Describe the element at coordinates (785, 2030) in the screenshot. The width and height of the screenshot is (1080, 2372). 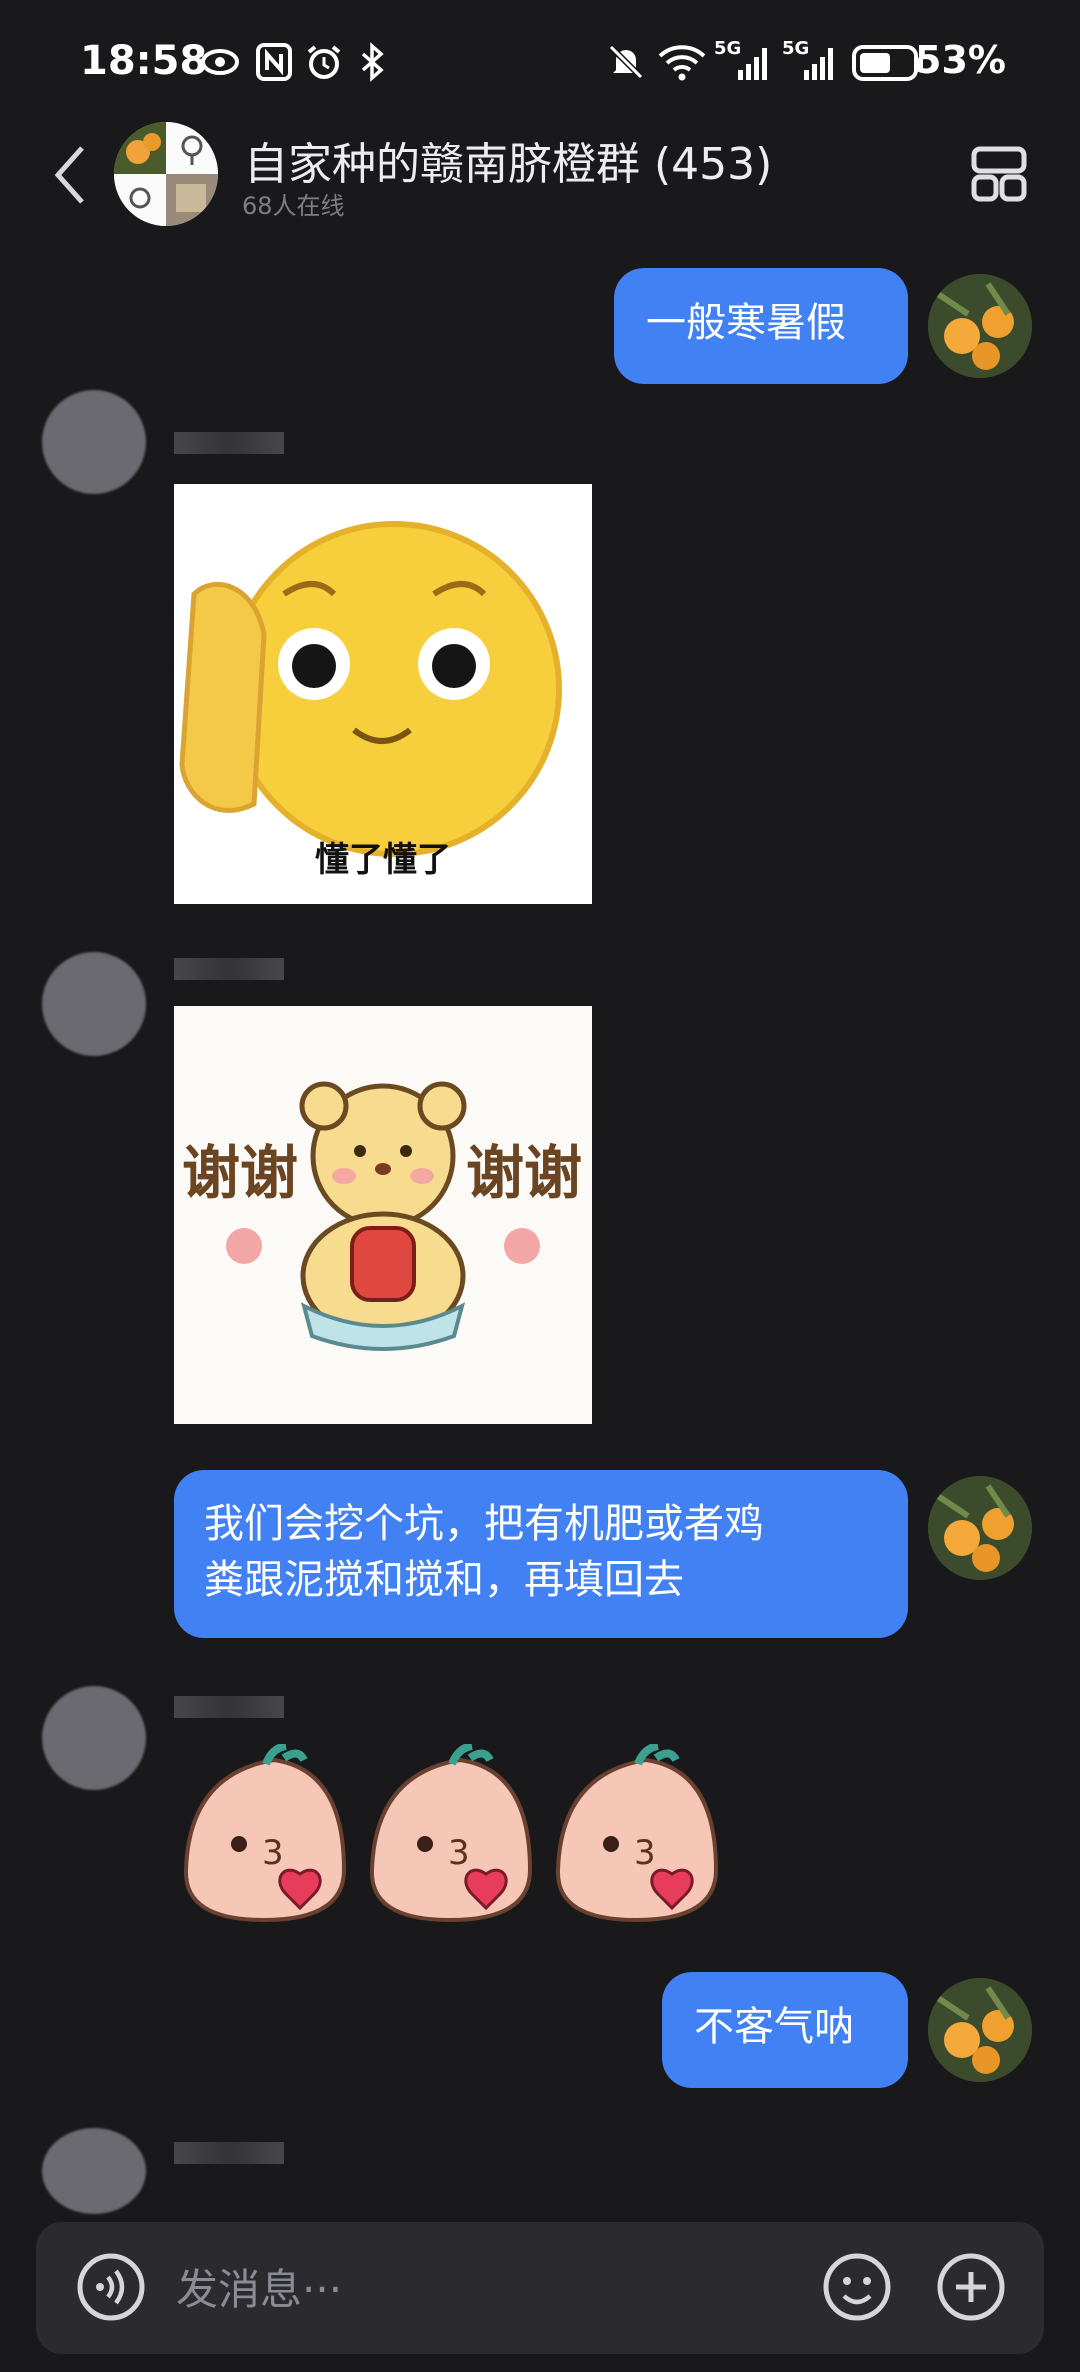
I see `message-bubble-mine: 不客气呐` at that location.